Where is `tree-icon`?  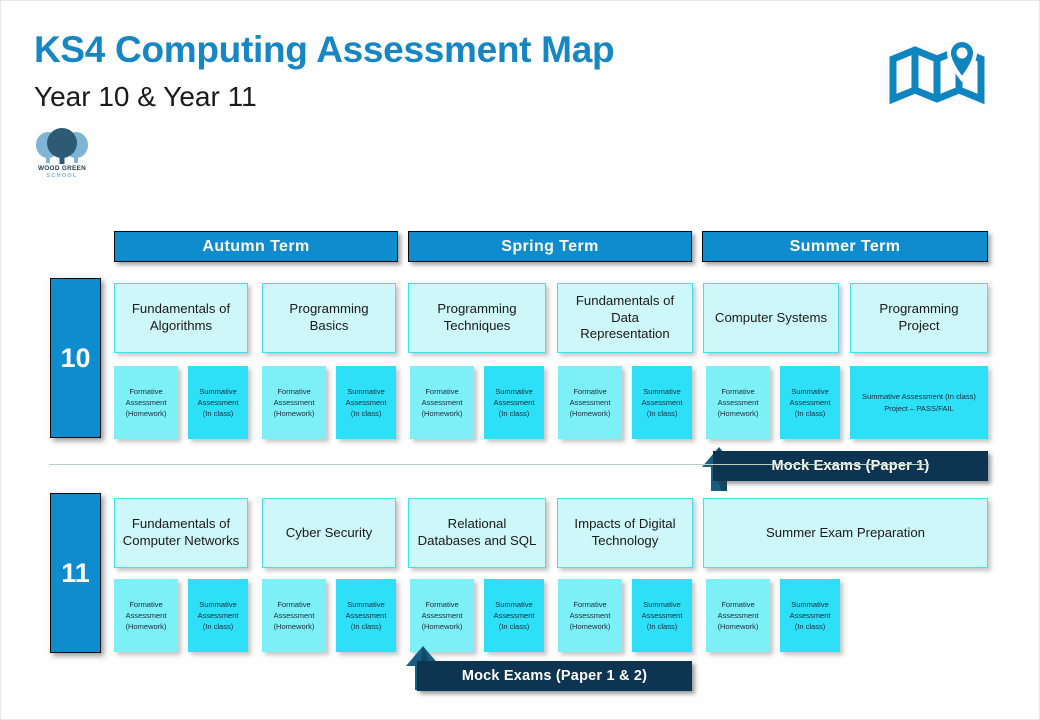
tree-icon is located at coordinates (62, 146).